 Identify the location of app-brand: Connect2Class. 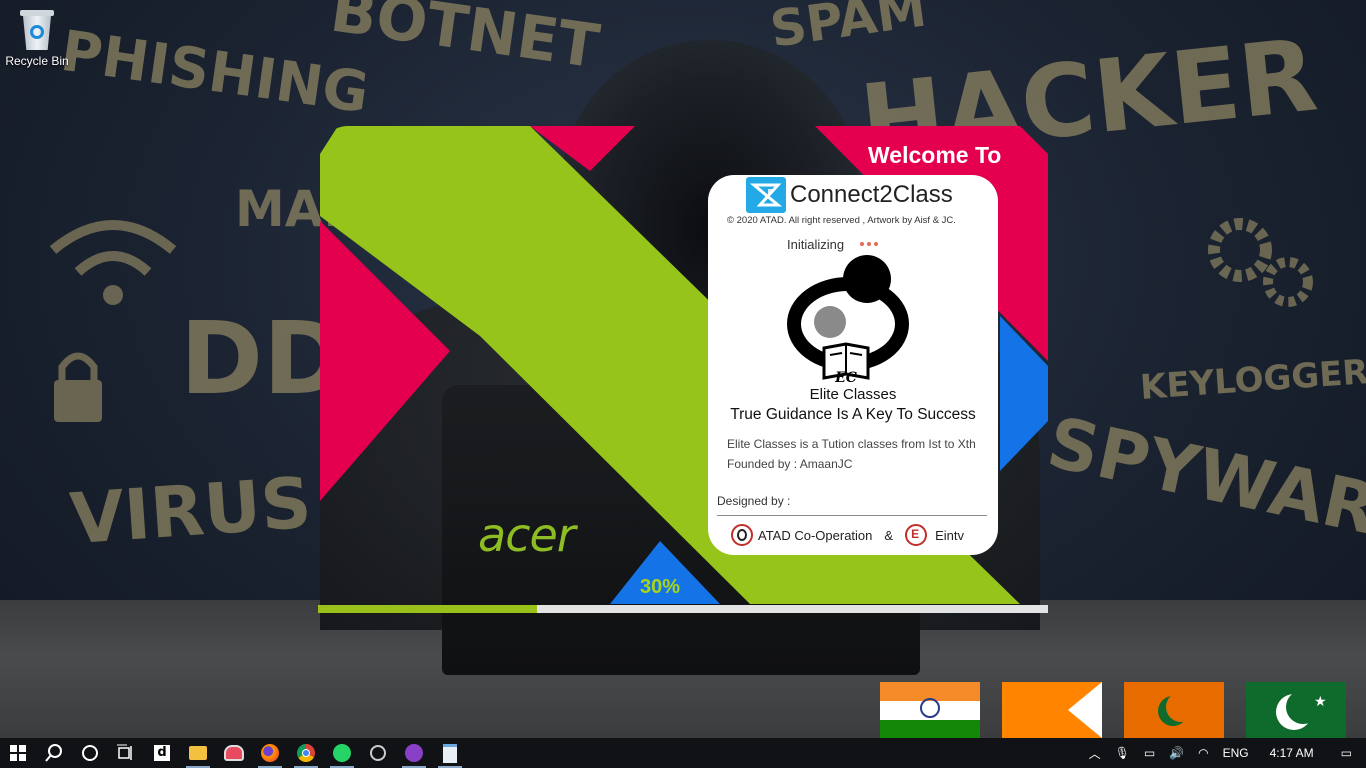
(849, 195).